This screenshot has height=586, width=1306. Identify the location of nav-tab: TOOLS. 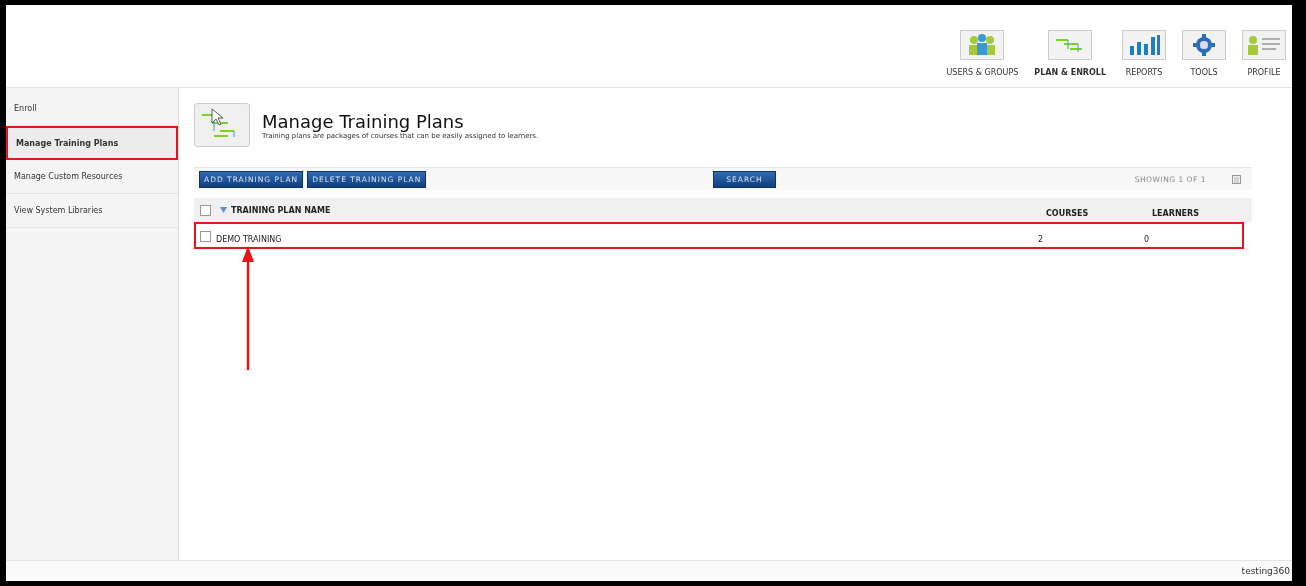
(1204, 53).